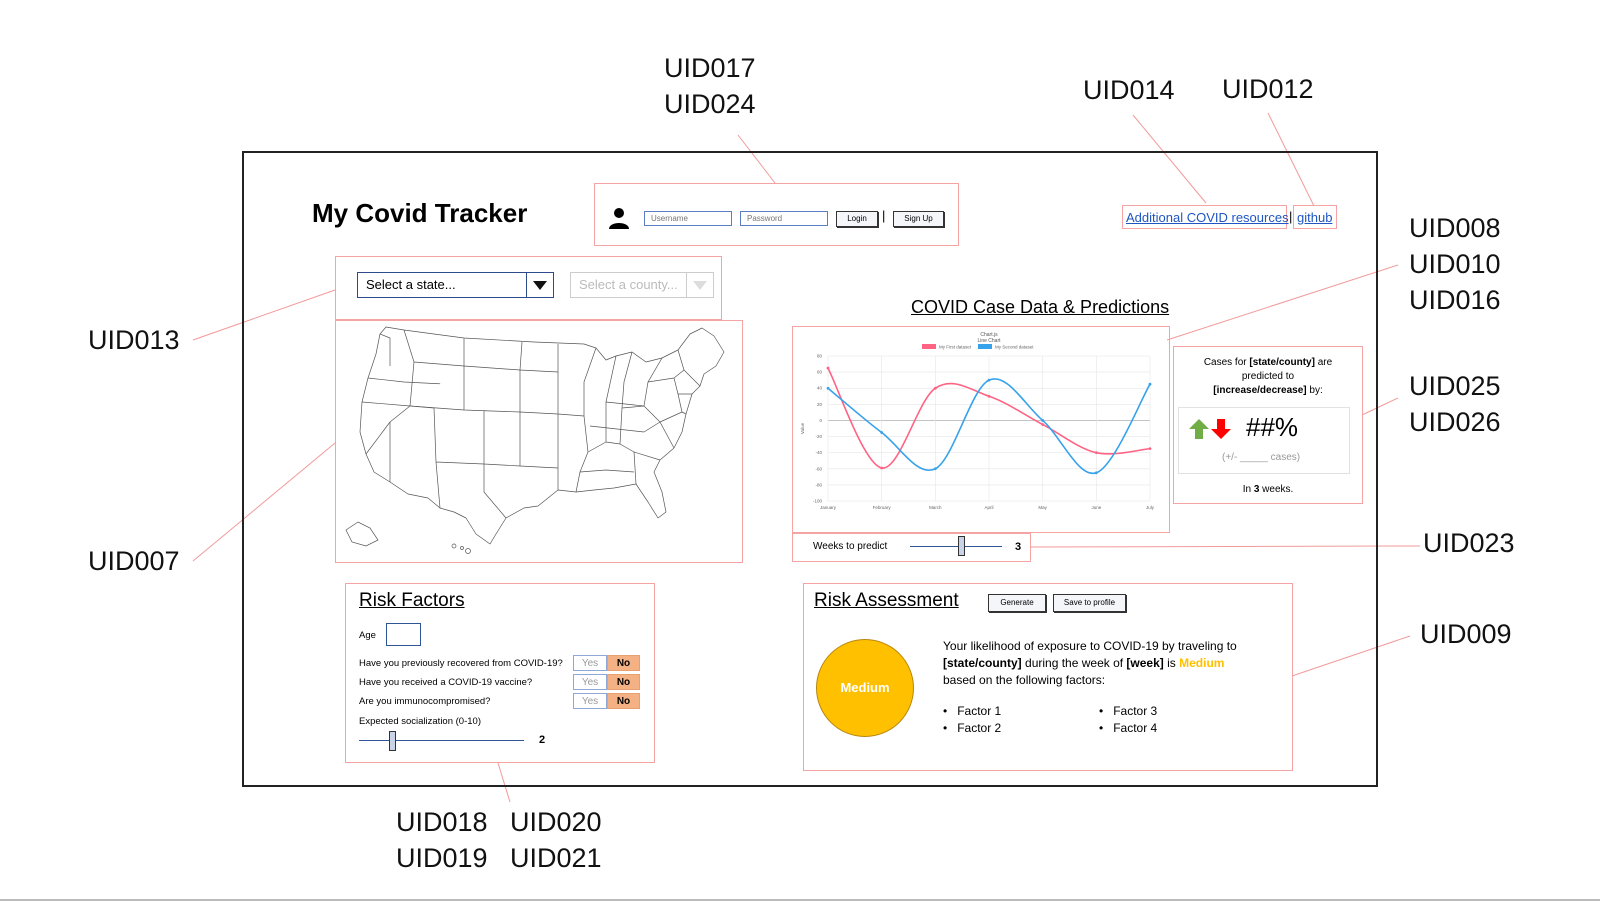  Describe the element at coordinates (412, 600) in the screenshot. I see `risk-factors-heading: Risk Factors` at that location.